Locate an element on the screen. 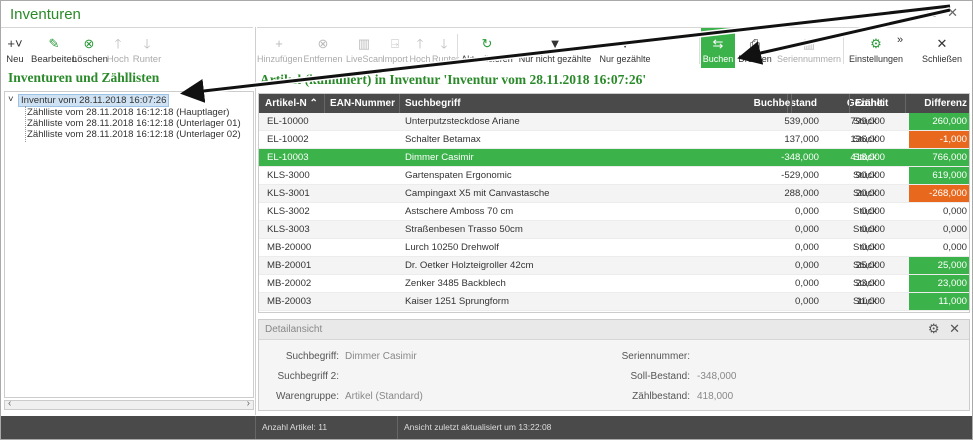  serial-numbers-button: ▥ Seriennummern is located at coordinates (809, 48).